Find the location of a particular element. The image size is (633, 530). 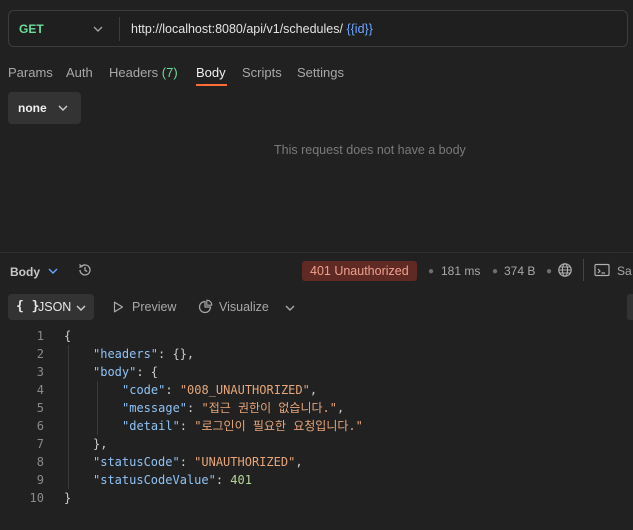

history-icon is located at coordinates (85, 270).